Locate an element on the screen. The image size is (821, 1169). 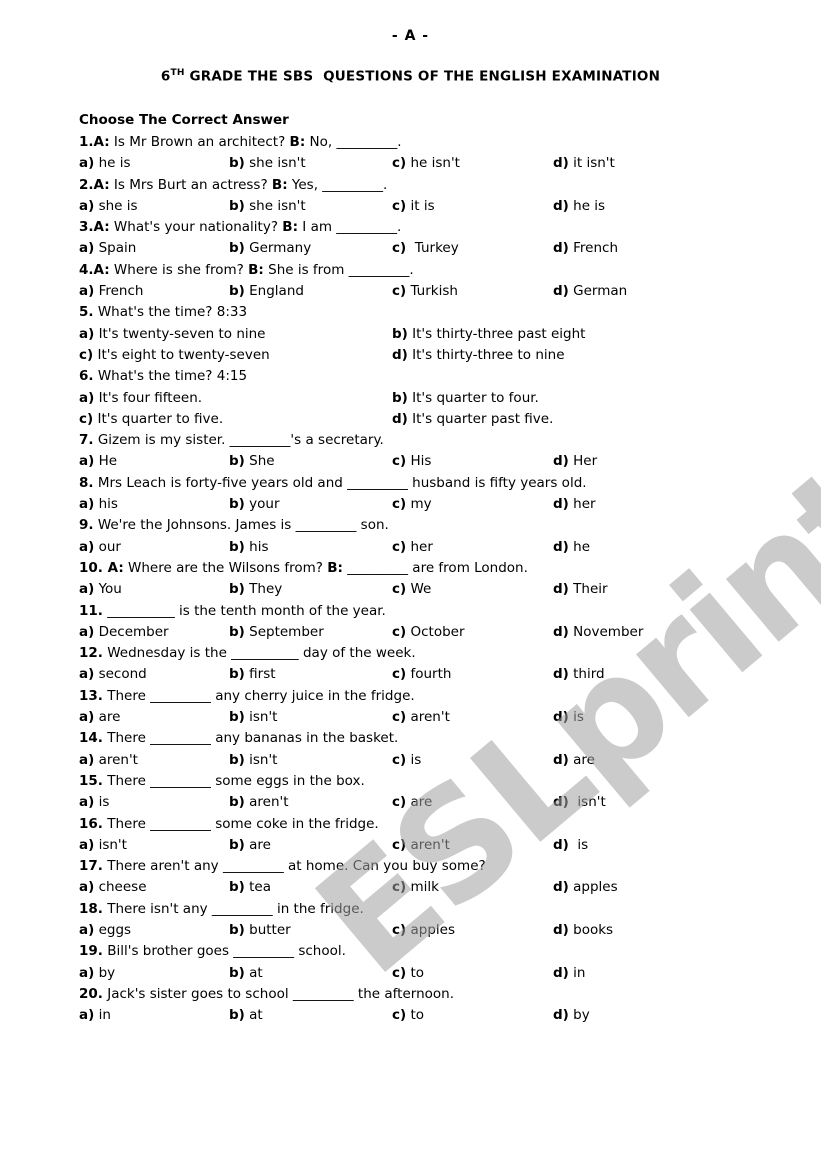
answer-option: d) in is located at coordinates (569, 973).